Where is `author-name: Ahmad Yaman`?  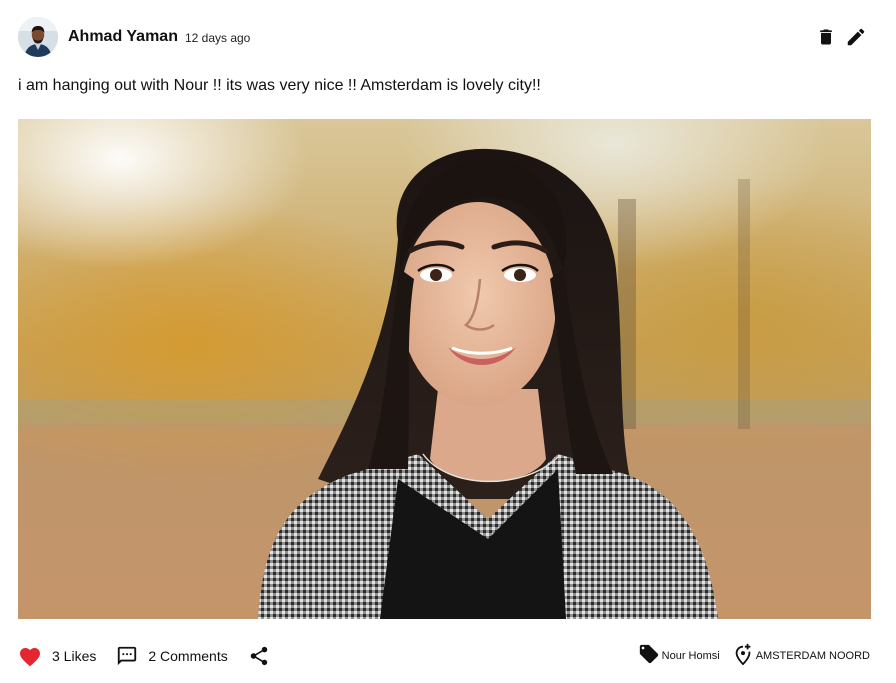 author-name: Ahmad Yaman is located at coordinates (123, 37).